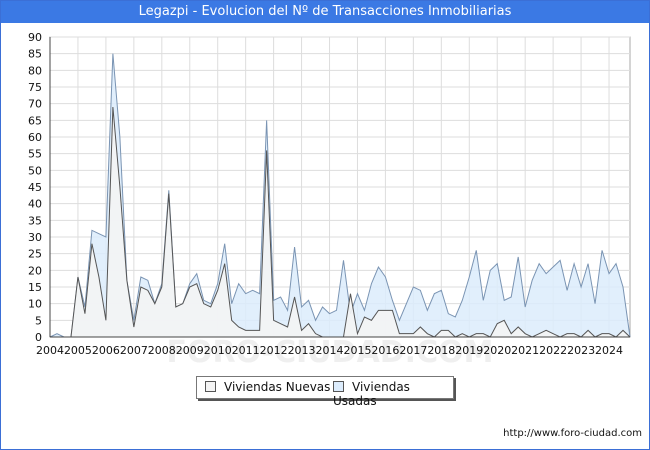 The height and width of the screenshot is (450, 650). I want to click on y-tick-label: 80, so click(35, 70).